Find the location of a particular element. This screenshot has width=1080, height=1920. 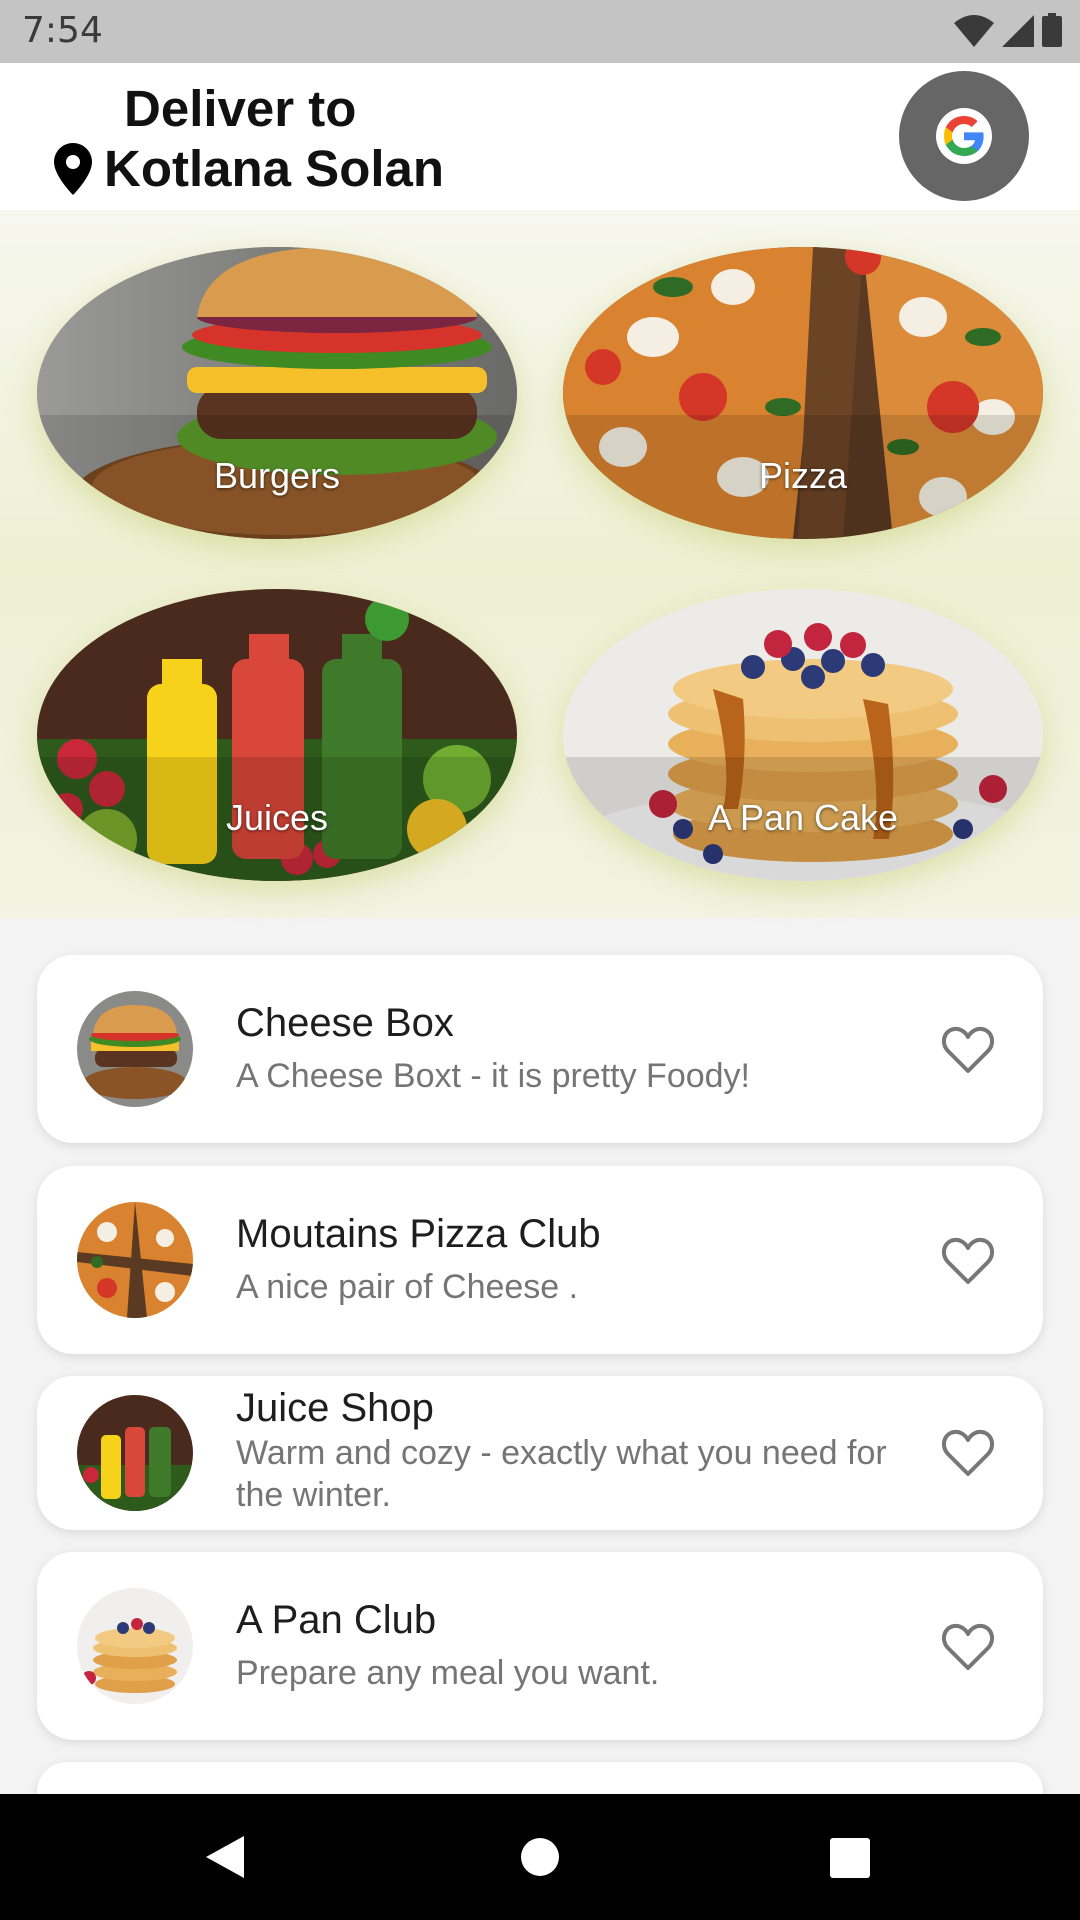

recents-icon is located at coordinates (850, 1858).